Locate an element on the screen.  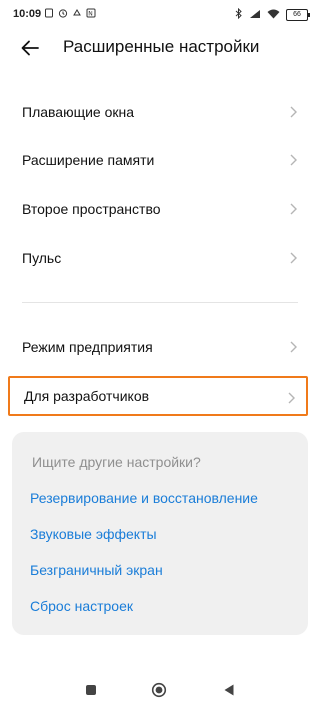
signal-icon is located at coordinates (255, 15).